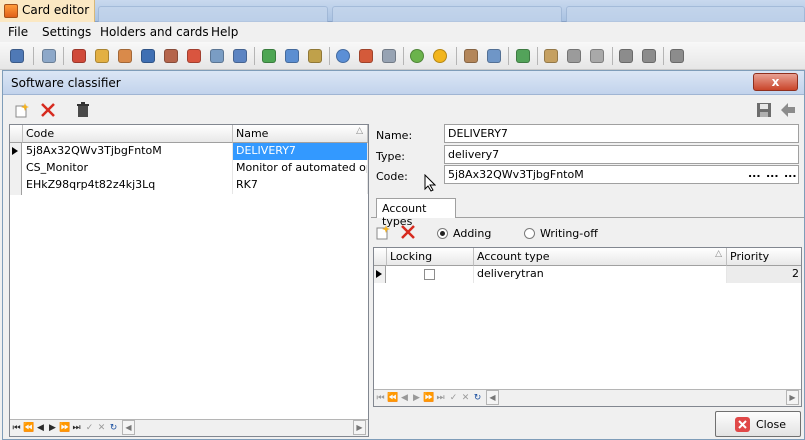  What do you see at coordinates (416, 213) in the screenshot?
I see `tab-account-types: Account types` at bounding box center [416, 213].